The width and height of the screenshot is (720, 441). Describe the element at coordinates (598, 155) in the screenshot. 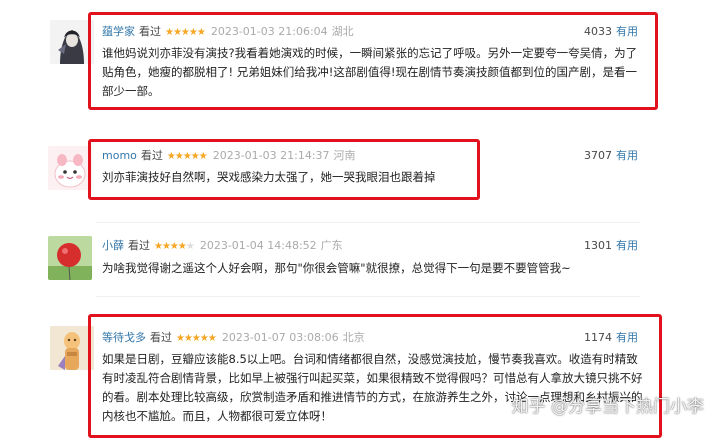

I see `vote-count: 3707` at that location.